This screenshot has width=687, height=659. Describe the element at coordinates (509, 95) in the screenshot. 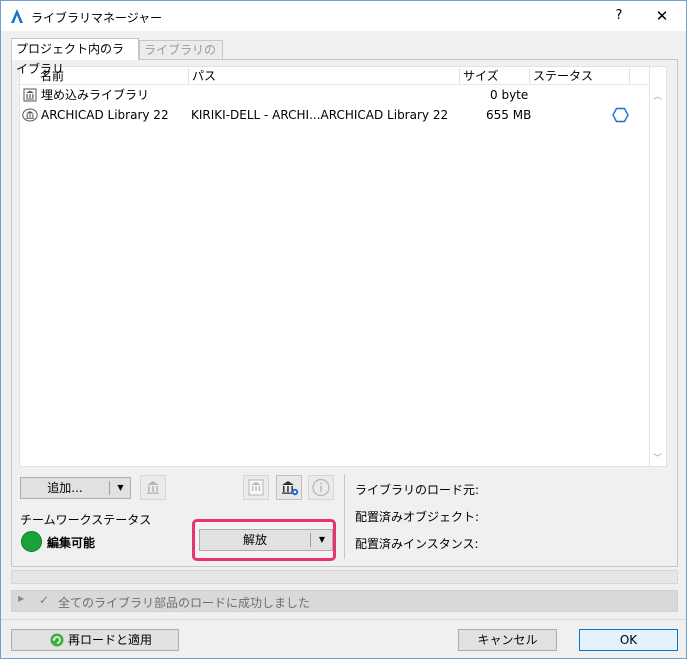

I see `library-size: 0 byte` at that location.